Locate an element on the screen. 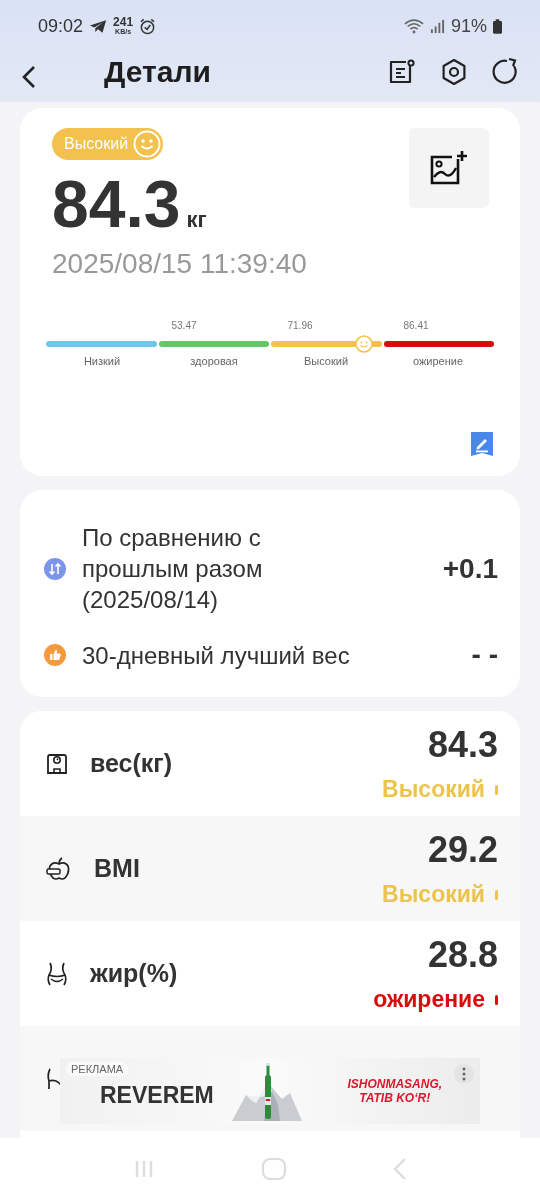  status-time: 09:02 is located at coordinates (61, 26).